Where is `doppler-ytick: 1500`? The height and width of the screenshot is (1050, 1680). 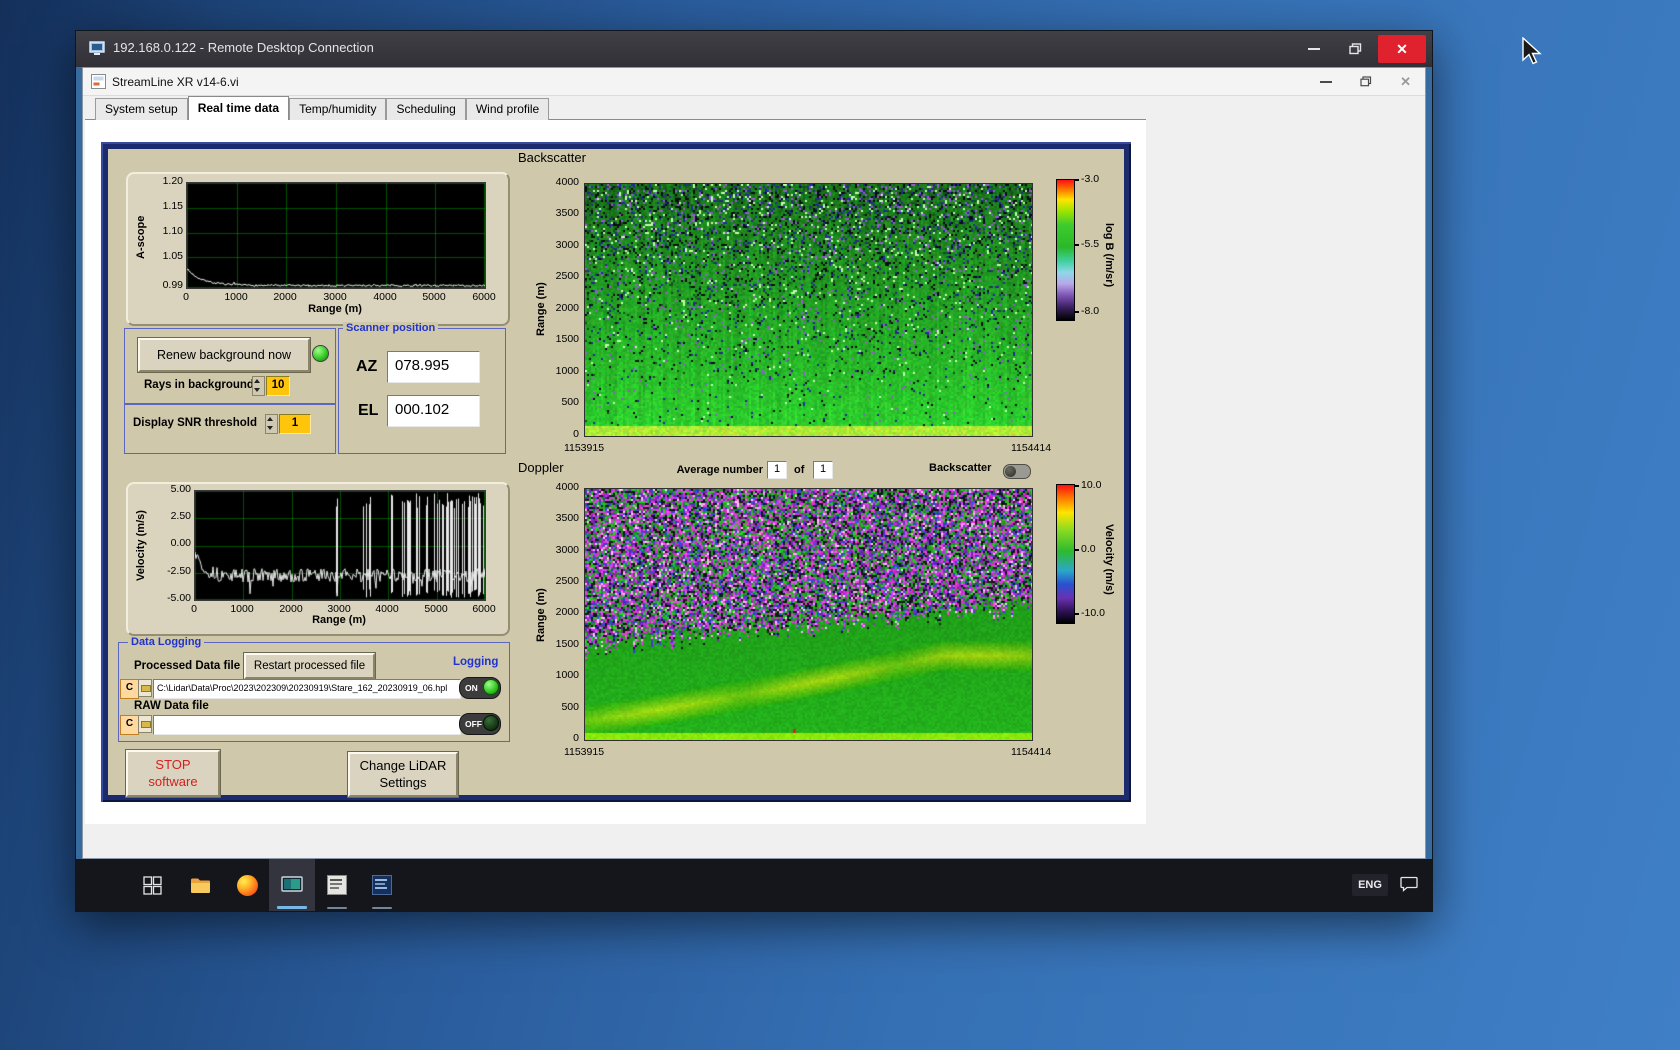 doppler-ytick: 1500 is located at coordinates (567, 644).